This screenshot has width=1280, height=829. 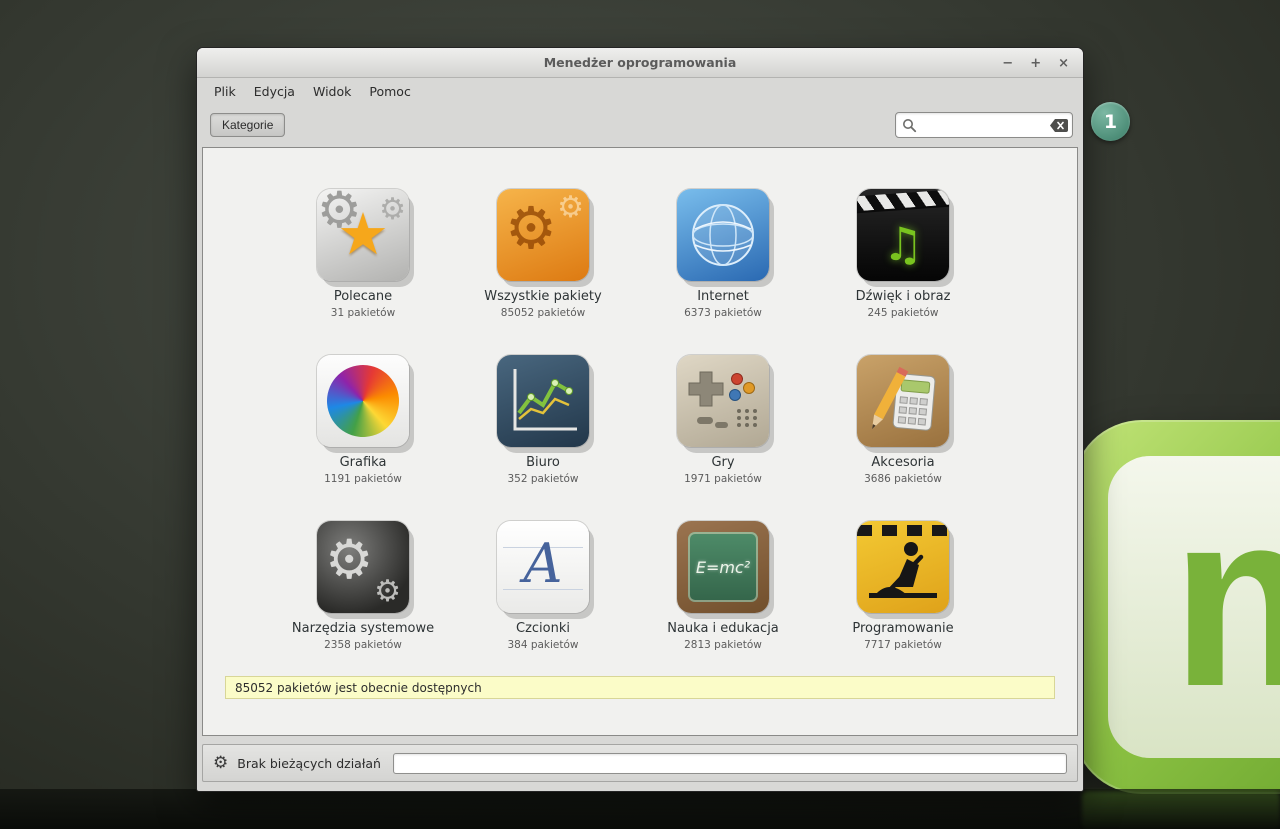 What do you see at coordinates (309, 763) in the screenshot?
I see `status-text: Brak bieżących działań` at bounding box center [309, 763].